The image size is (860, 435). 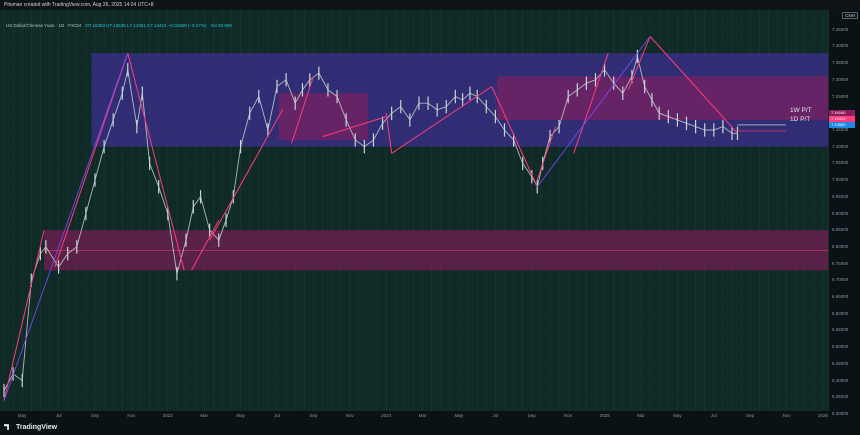 What do you see at coordinates (43, 25) in the screenshot?
I see `symbol-name: US Dollar/Chinese Yuan · 1D · FXCM` at bounding box center [43, 25].